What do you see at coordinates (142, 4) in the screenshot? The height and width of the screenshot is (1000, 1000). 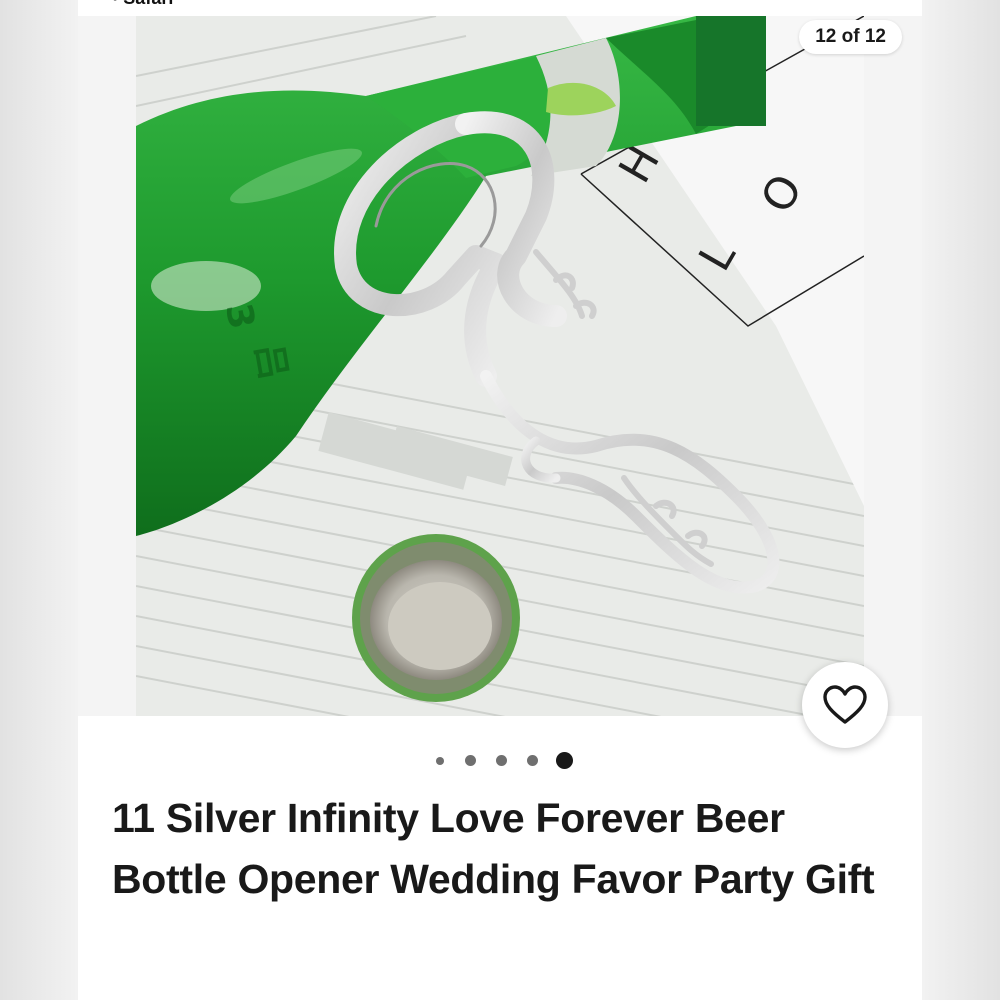 I see `top-strip-text: • Safari` at bounding box center [142, 4].